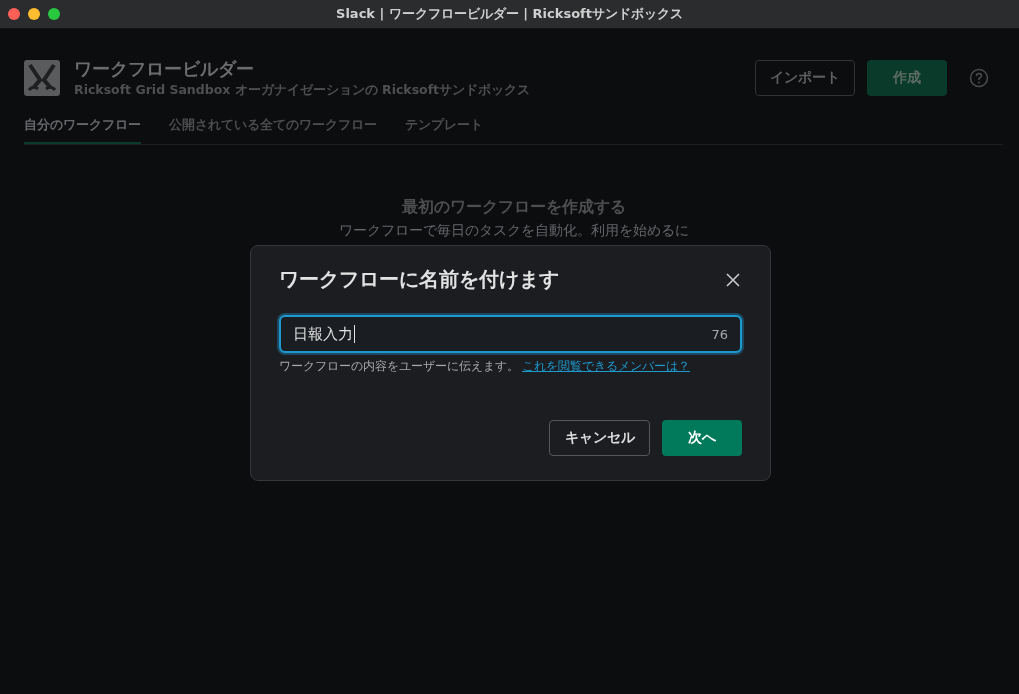 The height and width of the screenshot is (694, 1019). What do you see at coordinates (719, 334) in the screenshot?
I see `character-count: 76` at bounding box center [719, 334].